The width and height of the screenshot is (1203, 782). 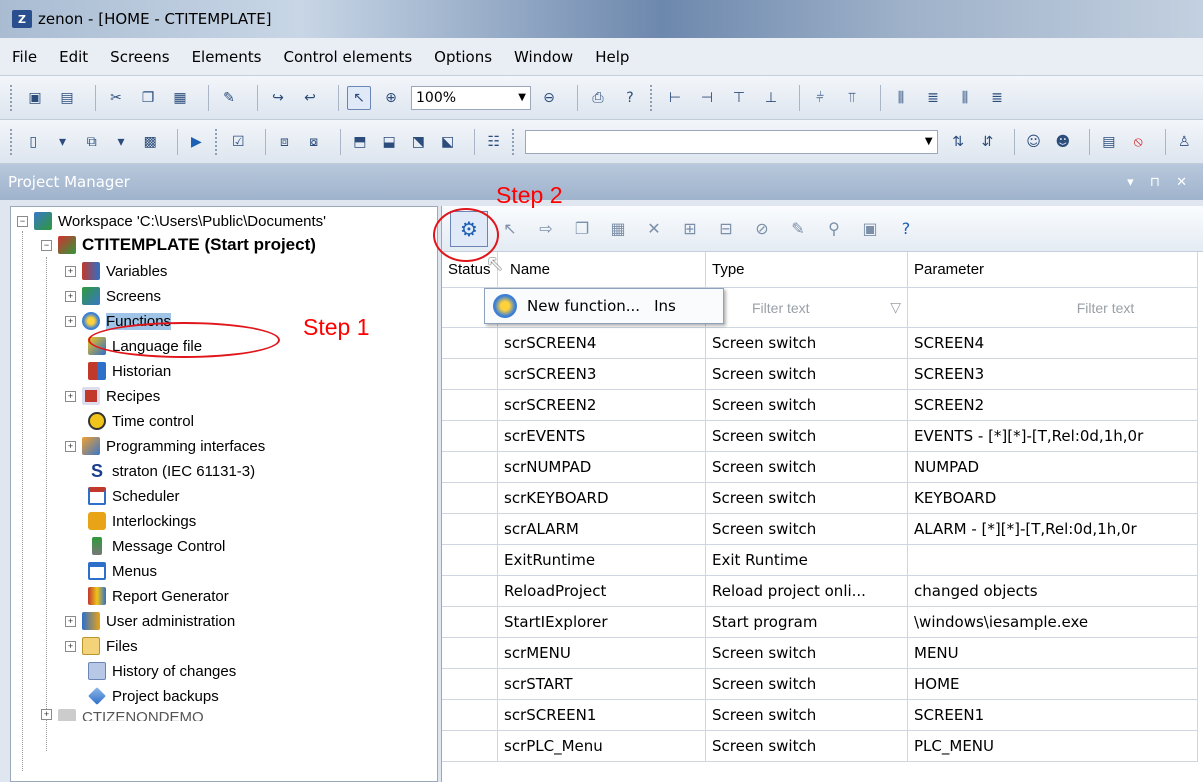 I want to click on tree-item-user-administration: + User administration, so click(x=150, y=621).